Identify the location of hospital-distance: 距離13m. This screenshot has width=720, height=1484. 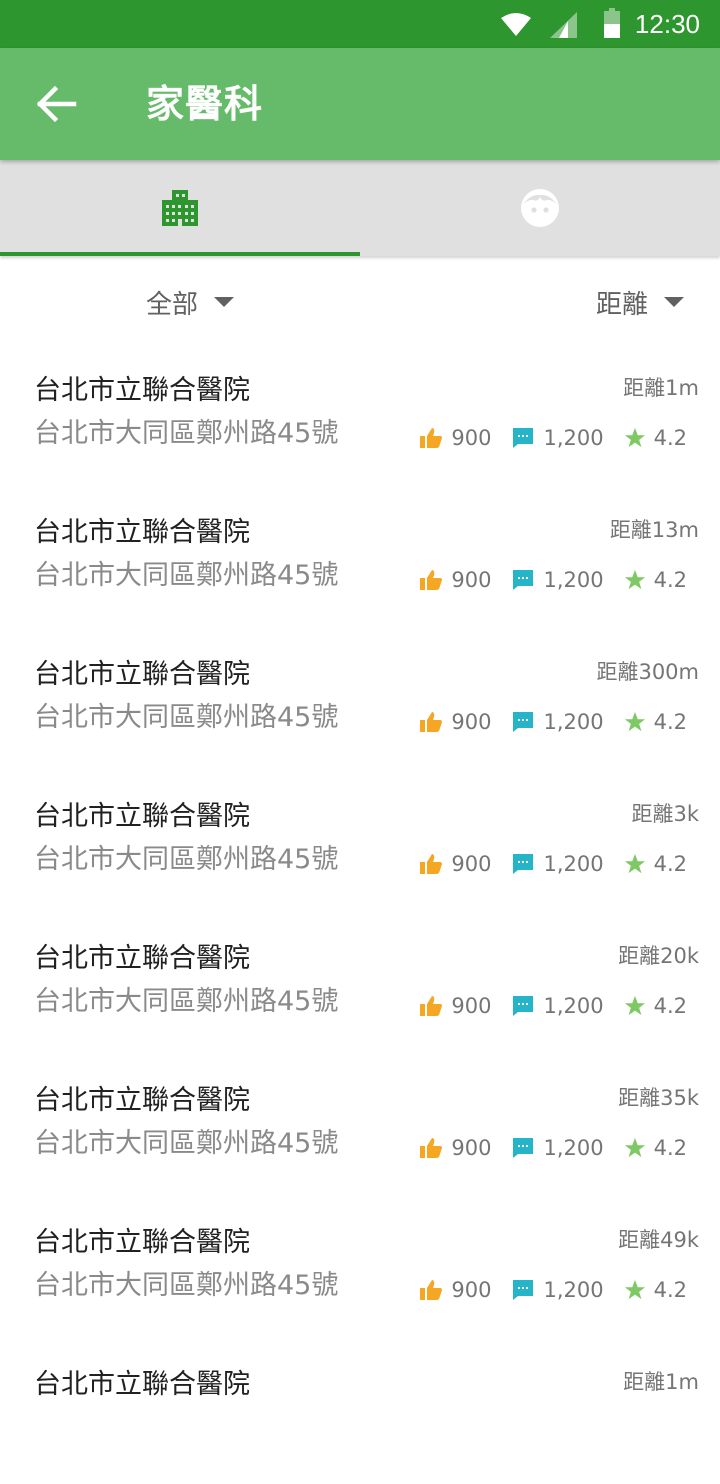
(654, 530).